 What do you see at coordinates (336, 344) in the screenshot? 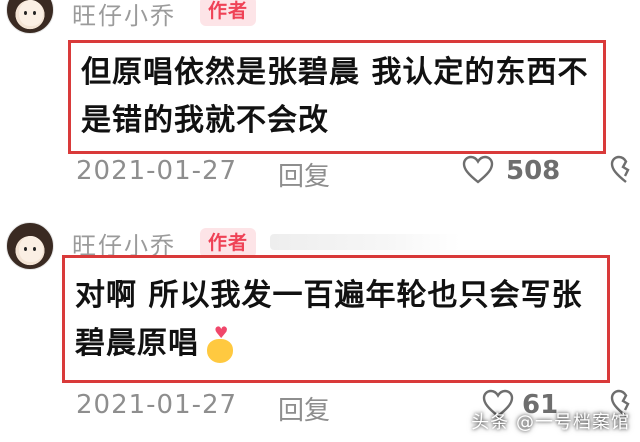
I see `comment-text-line-wrap: 碧晨原唱 ♥` at bounding box center [336, 344].